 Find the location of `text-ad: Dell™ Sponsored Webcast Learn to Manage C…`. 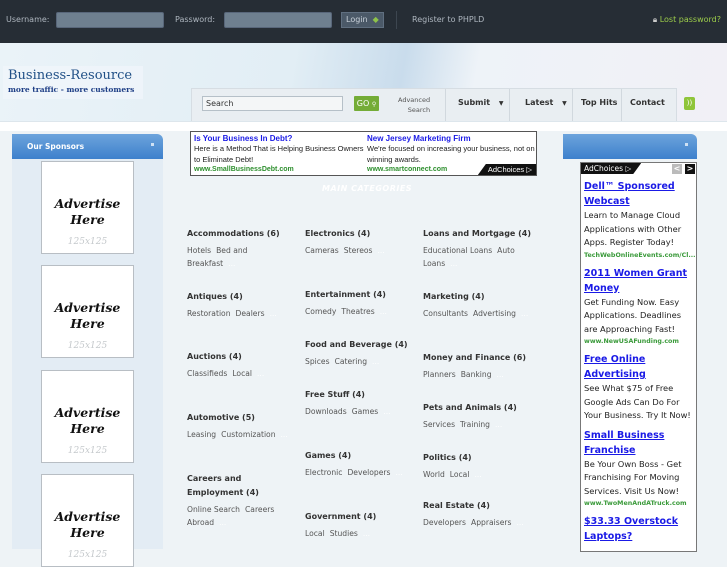

text-ad: Dell™ Sponsored Webcast Learn to Manage C… is located at coordinates (640, 220).